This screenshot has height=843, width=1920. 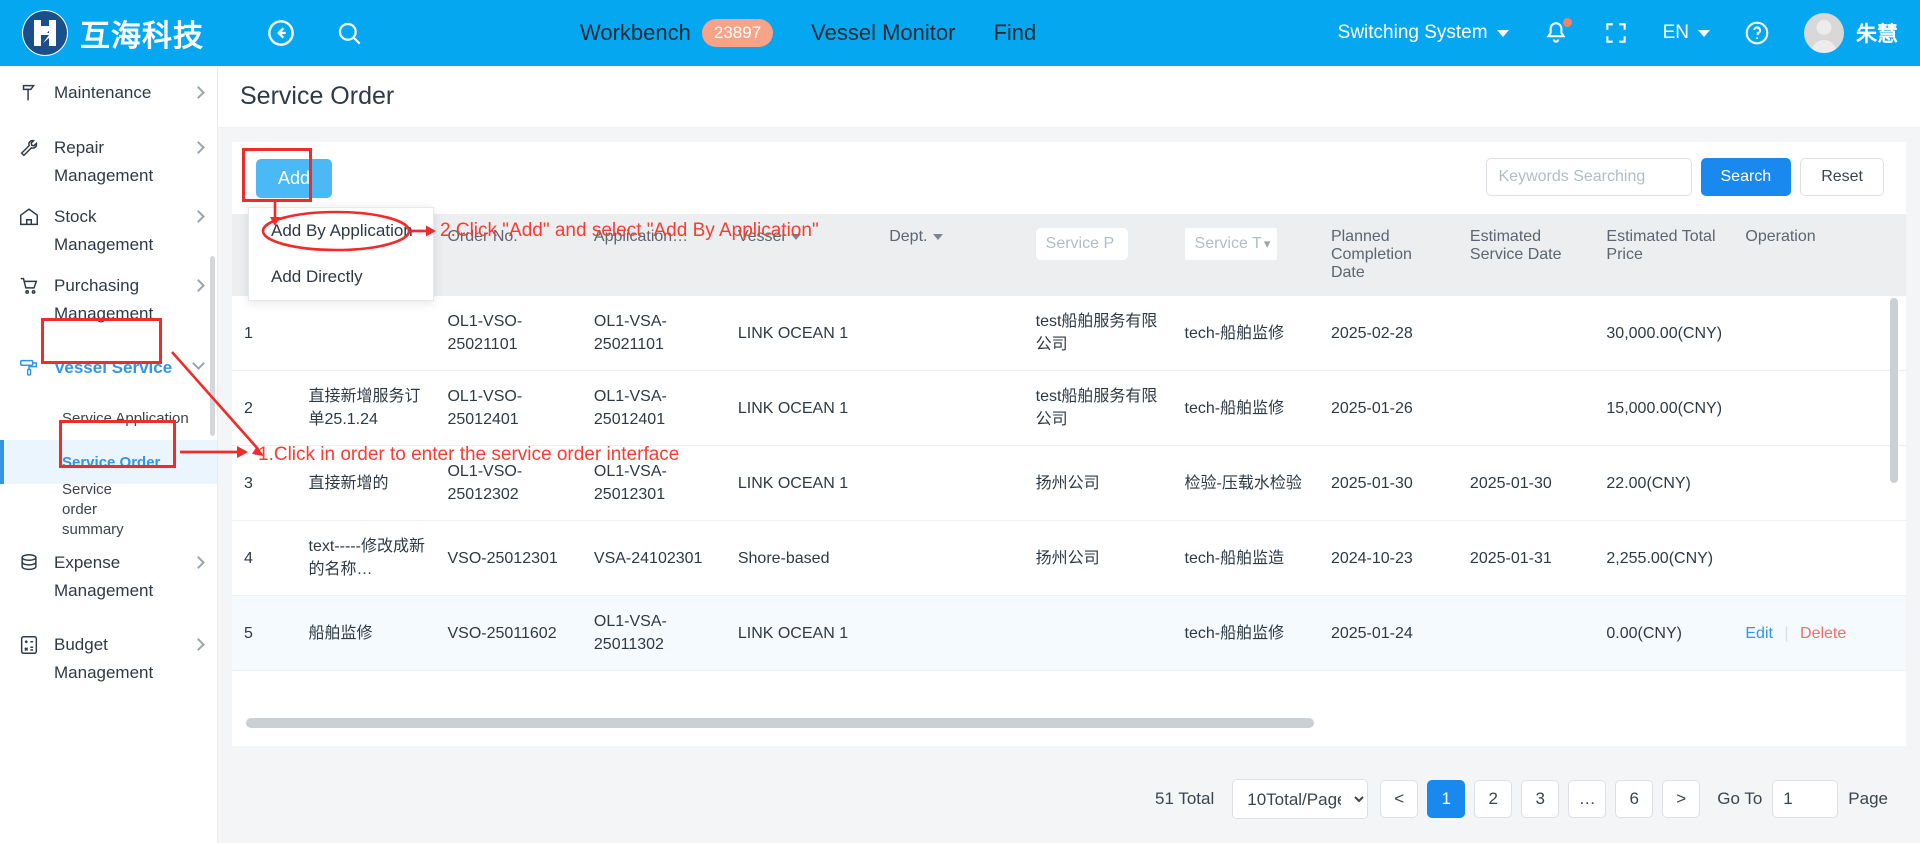 I want to click on search-input, so click(x=1588, y=177).